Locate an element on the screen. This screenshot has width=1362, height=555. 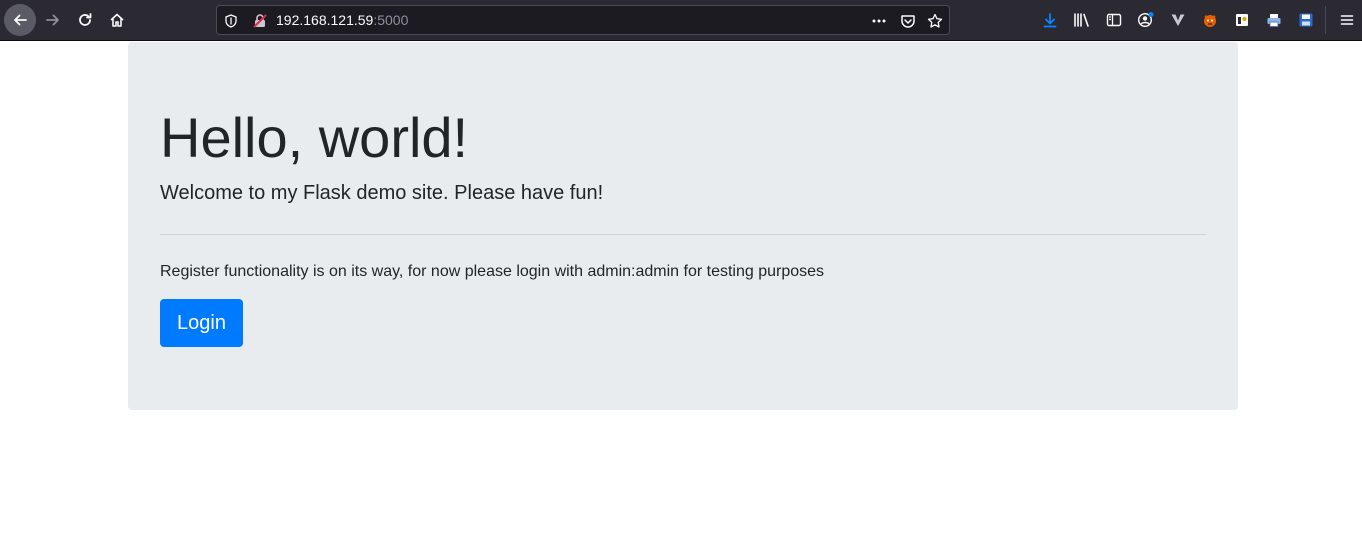
account-icon is located at coordinates (1145, 20).